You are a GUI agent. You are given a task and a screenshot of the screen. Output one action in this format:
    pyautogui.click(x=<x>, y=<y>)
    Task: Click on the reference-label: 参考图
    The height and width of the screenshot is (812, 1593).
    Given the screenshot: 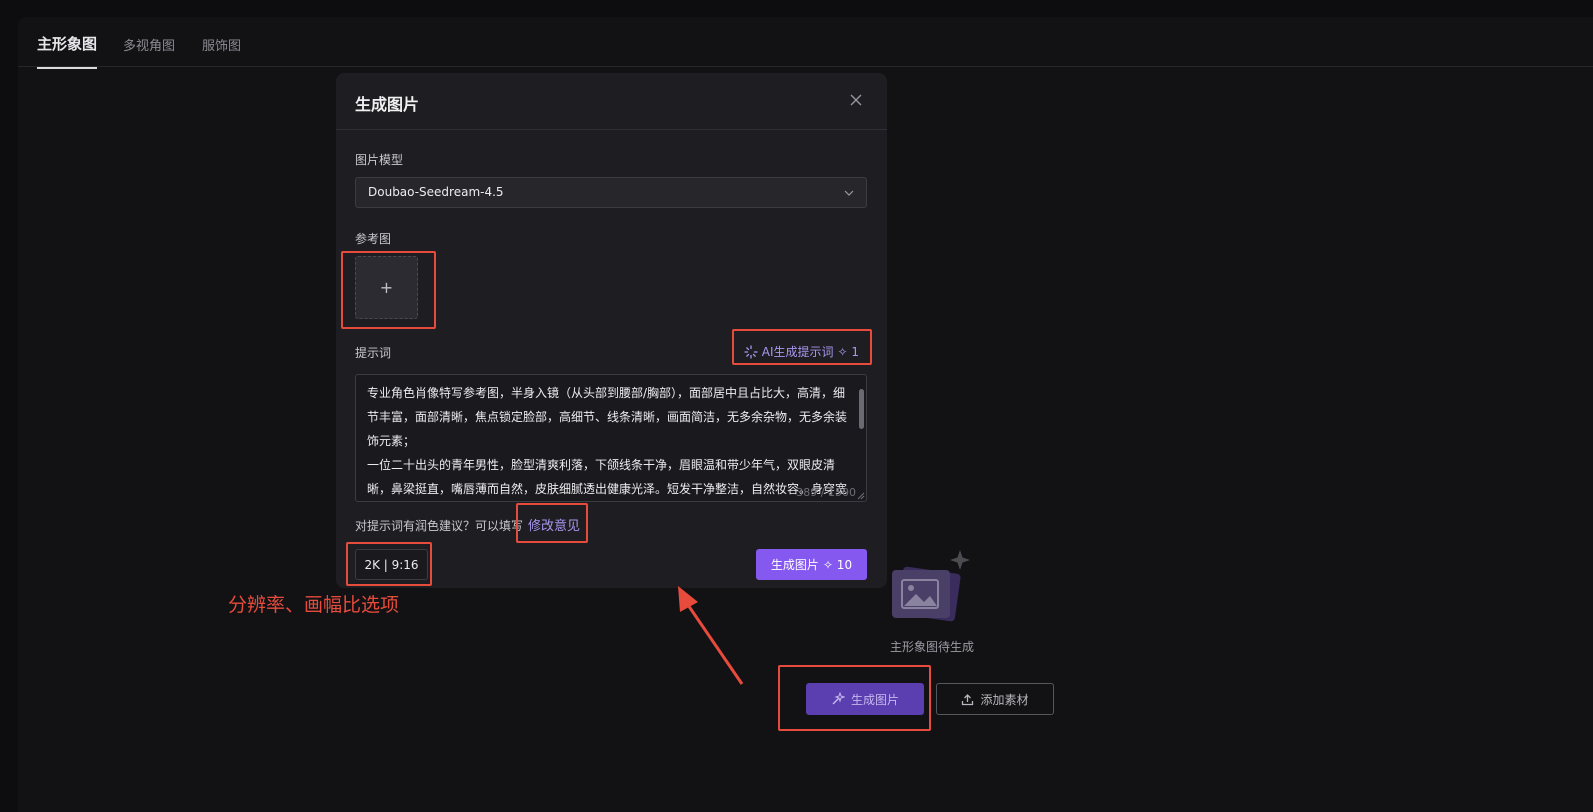 What is the action you would take?
    pyautogui.click(x=373, y=239)
    